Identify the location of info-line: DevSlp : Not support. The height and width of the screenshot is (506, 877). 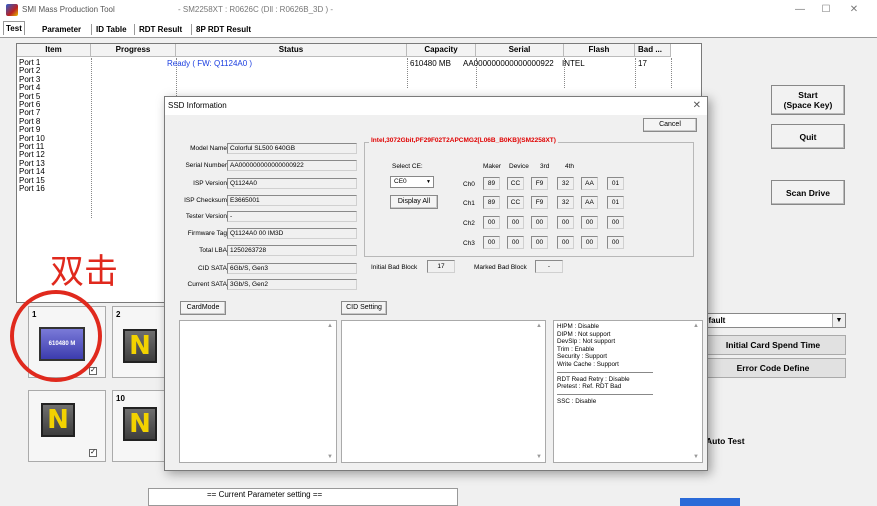
(586, 342).